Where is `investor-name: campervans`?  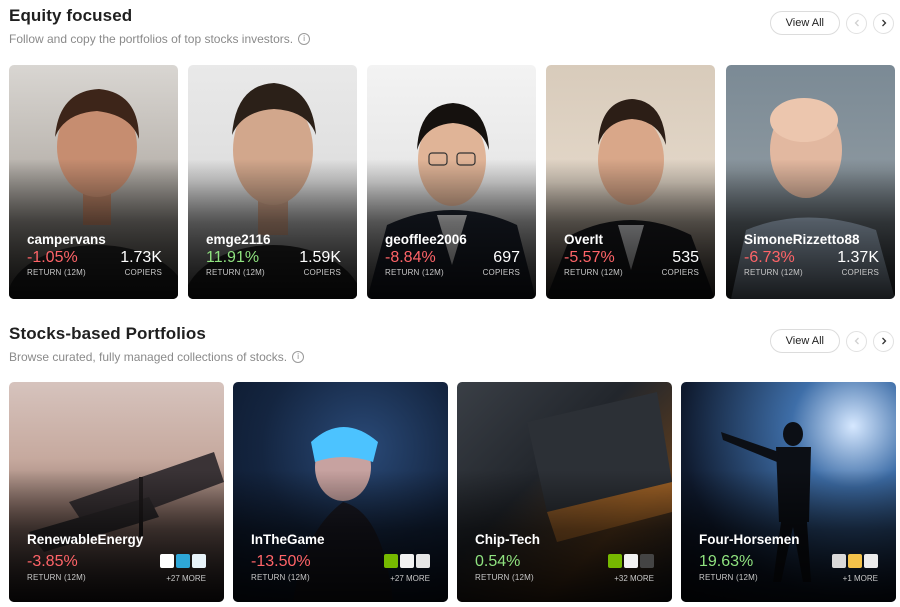
investor-name: campervans is located at coordinates (66, 239).